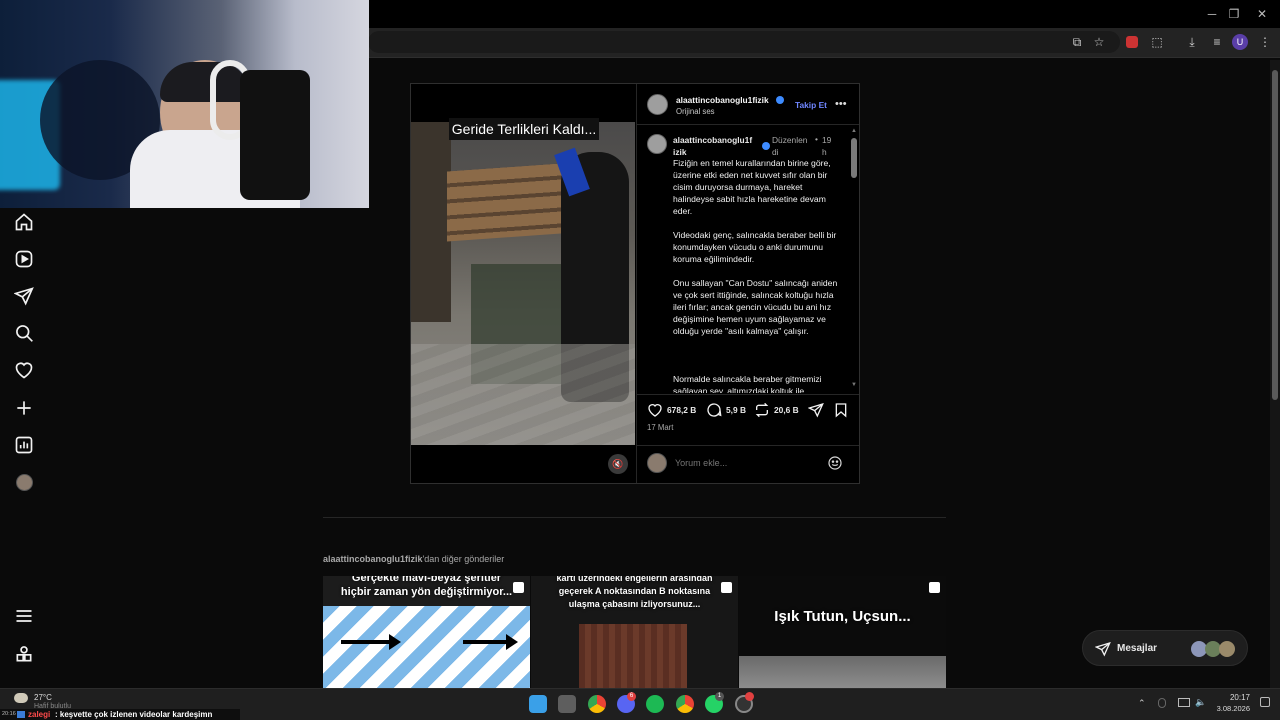 This screenshot has width=1280, height=720. Describe the element at coordinates (463, 559) in the screenshot. I see `more-posts-suffix: 'dan diğer gönderiler` at that location.